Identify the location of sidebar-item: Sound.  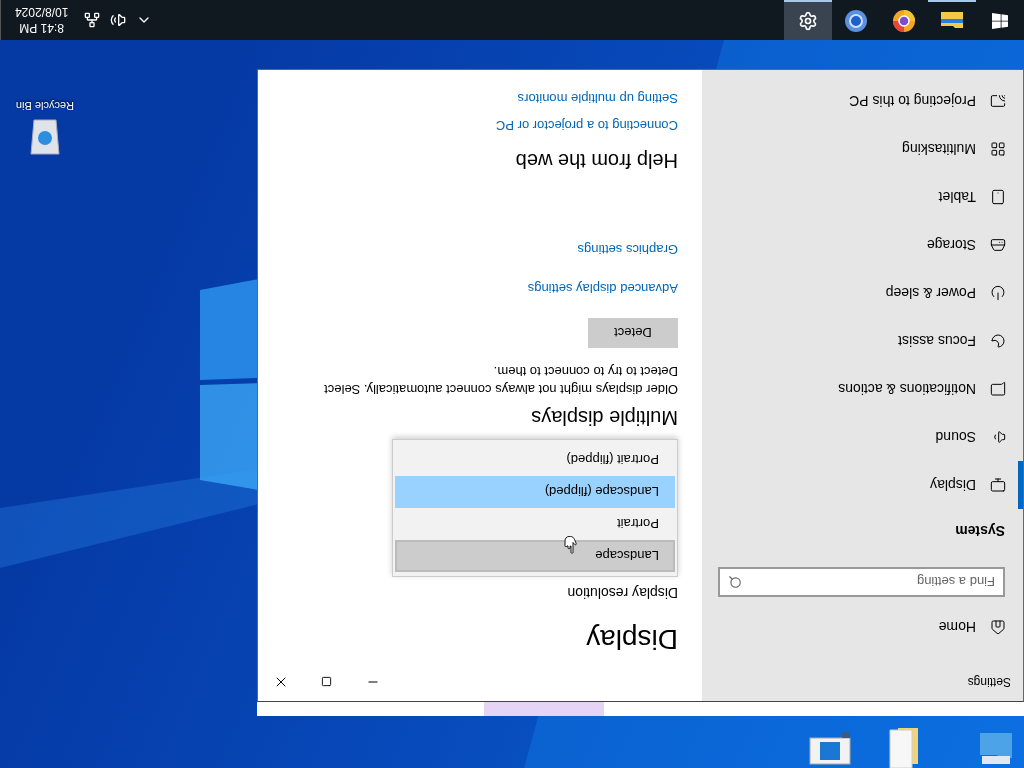
(862, 437).